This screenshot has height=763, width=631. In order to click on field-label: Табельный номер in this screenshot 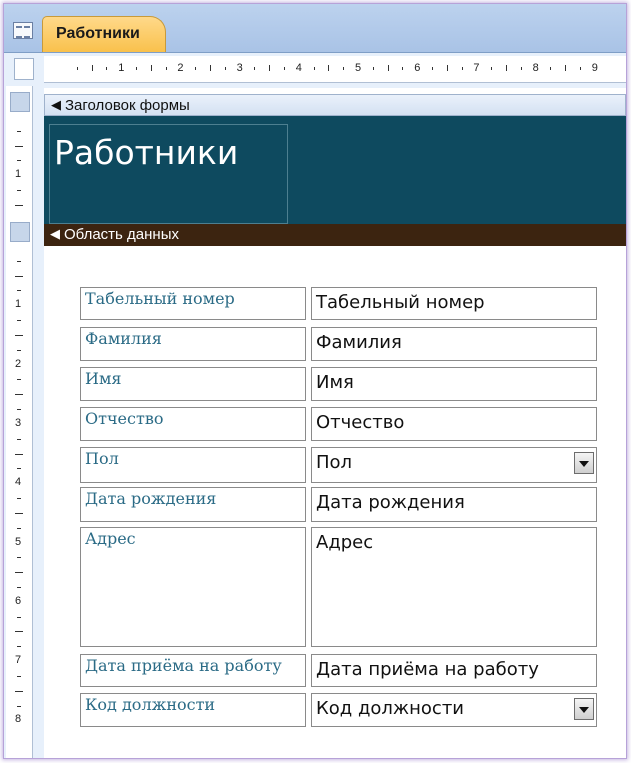, I will do `click(193, 303)`.